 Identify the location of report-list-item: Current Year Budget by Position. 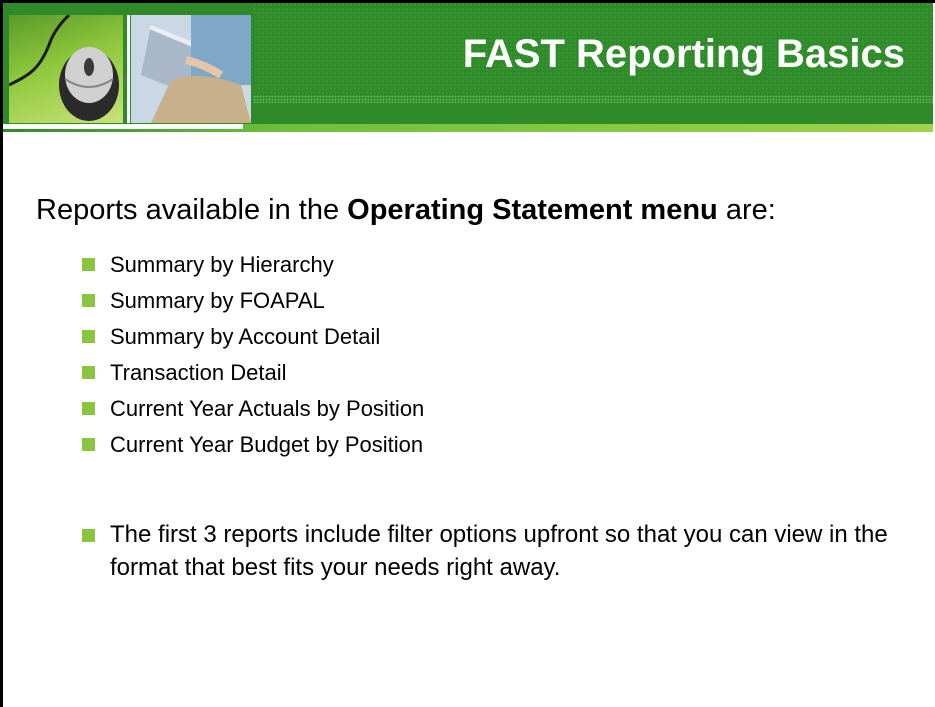
(253, 445).